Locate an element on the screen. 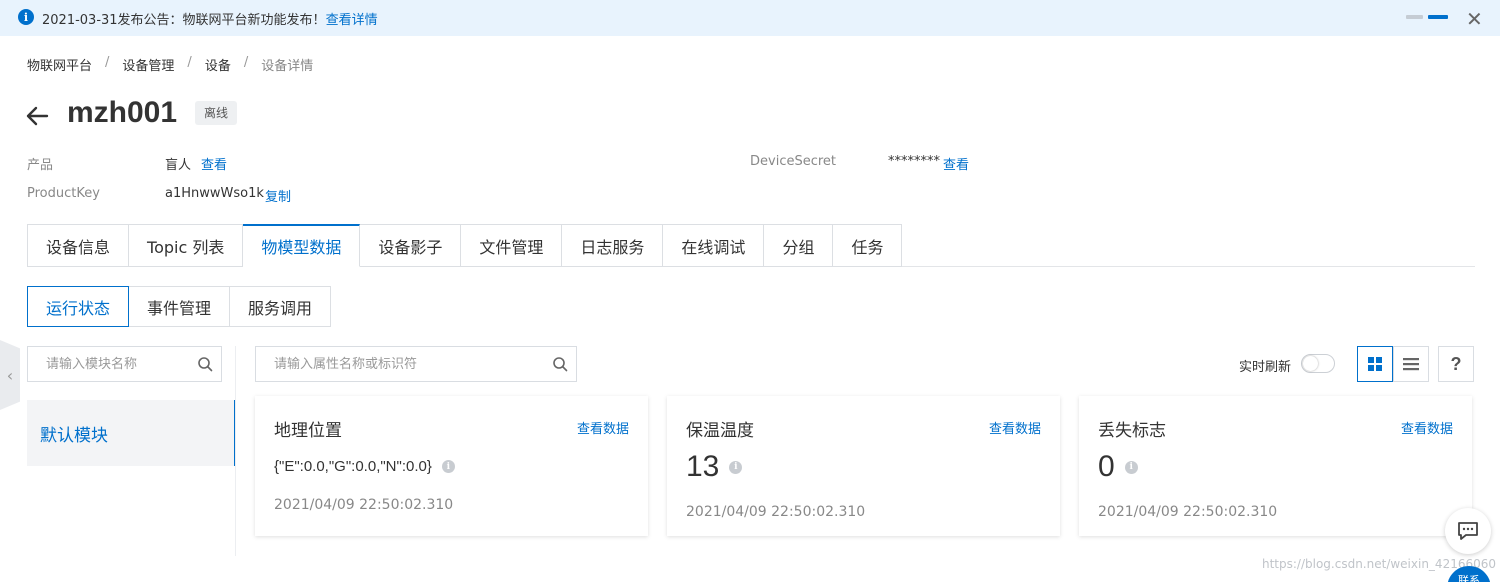 This screenshot has width=1500, height=582. sub-tabs: 运行状态 事件管理 服务调用 is located at coordinates (179, 306).